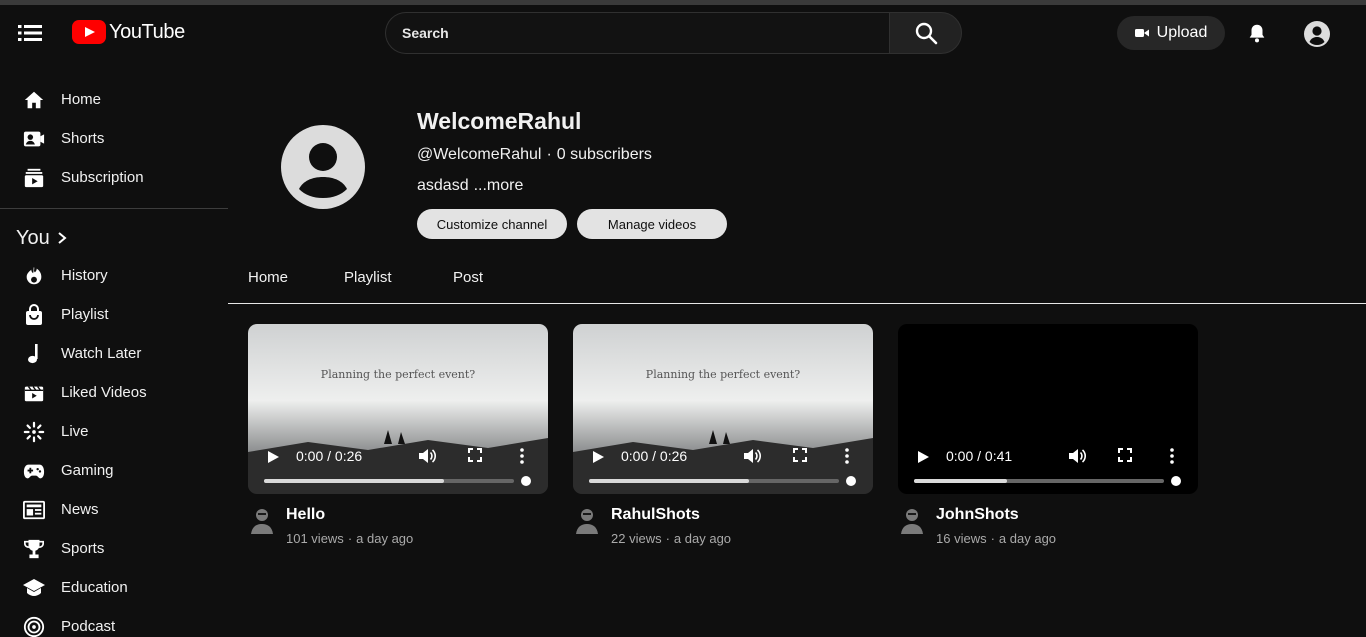 This screenshot has height=637, width=1366. I want to click on gamepad-icon, so click(34, 471).